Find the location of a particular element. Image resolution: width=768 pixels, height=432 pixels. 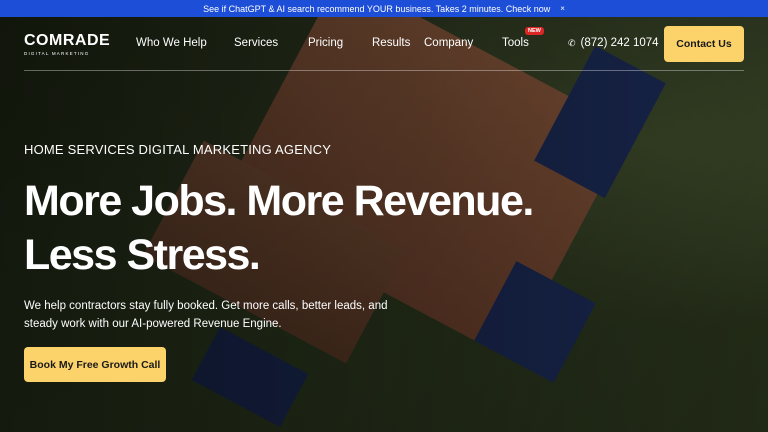

nav-item-tools: Tools is located at coordinates (515, 43).